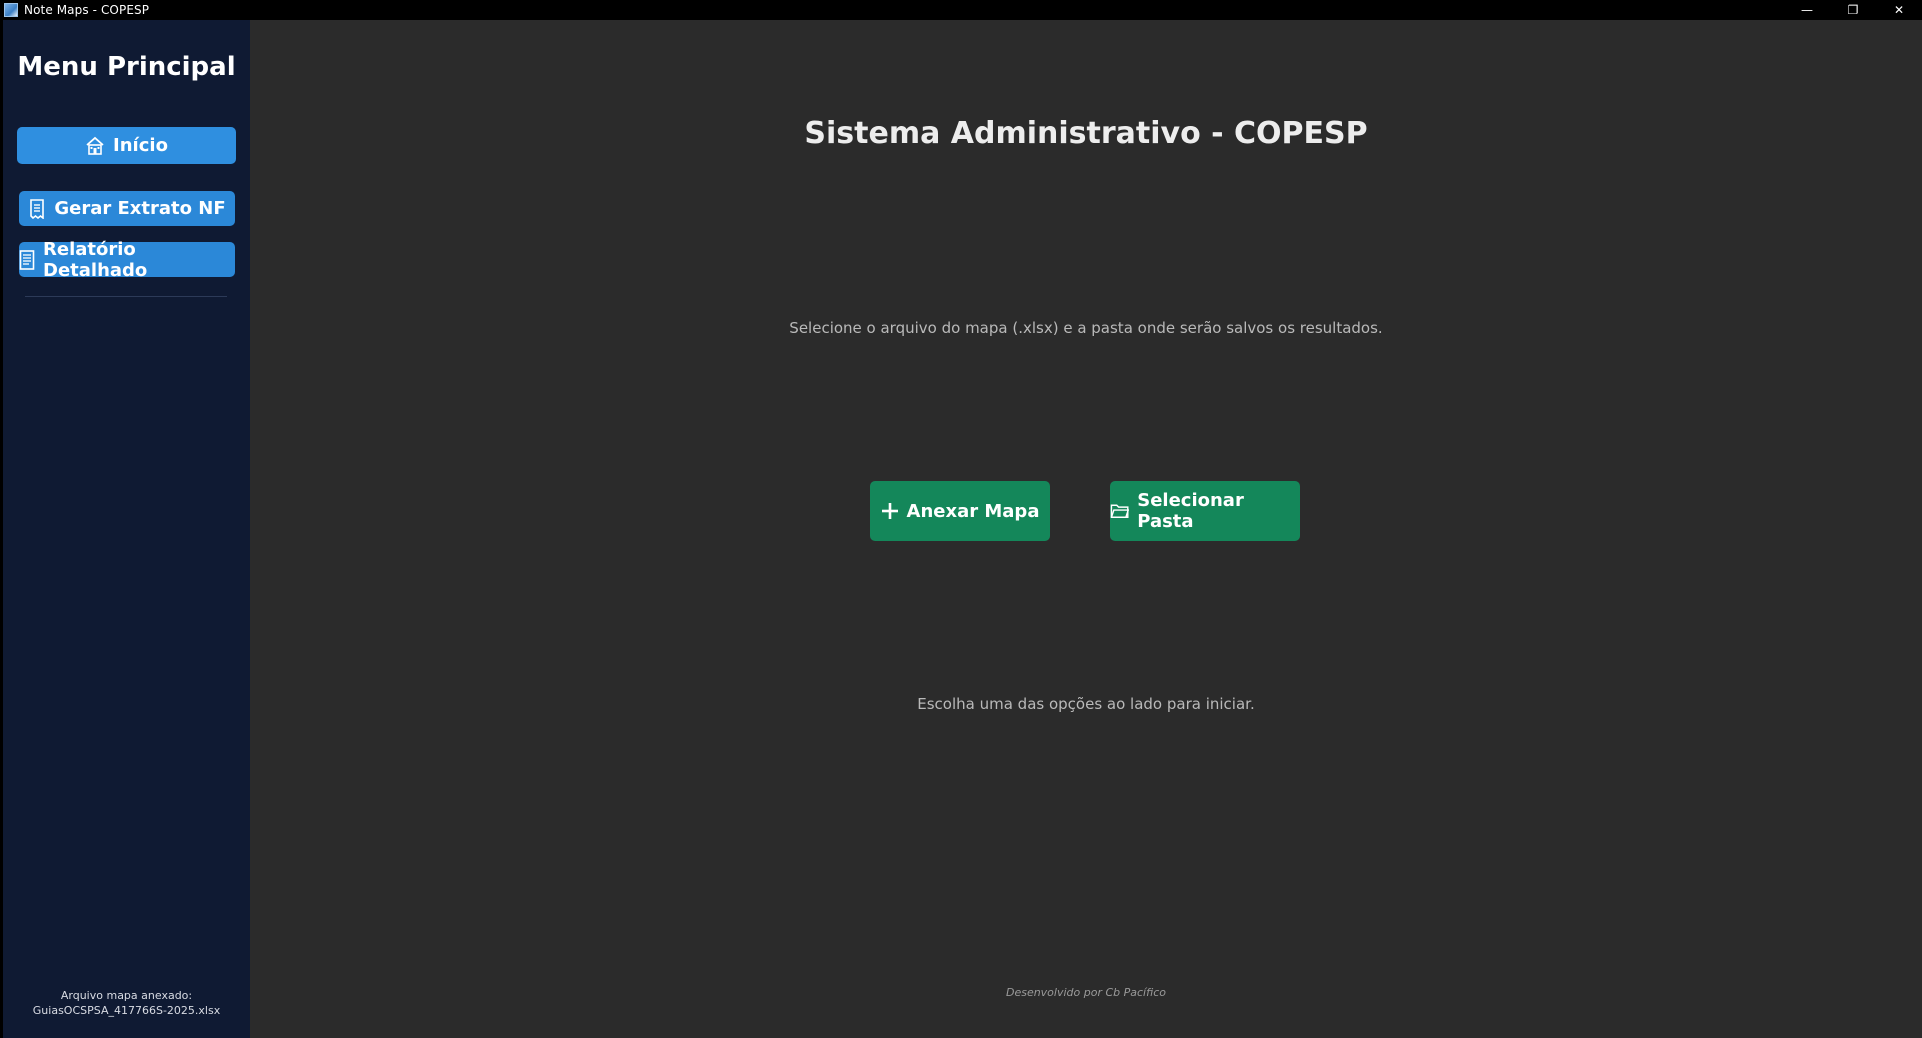 The width and height of the screenshot is (1922, 1038). What do you see at coordinates (1190, 511) in the screenshot?
I see `selecionar-pasta-label: Selecionar Pasta` at bounding box center [1190, 511].